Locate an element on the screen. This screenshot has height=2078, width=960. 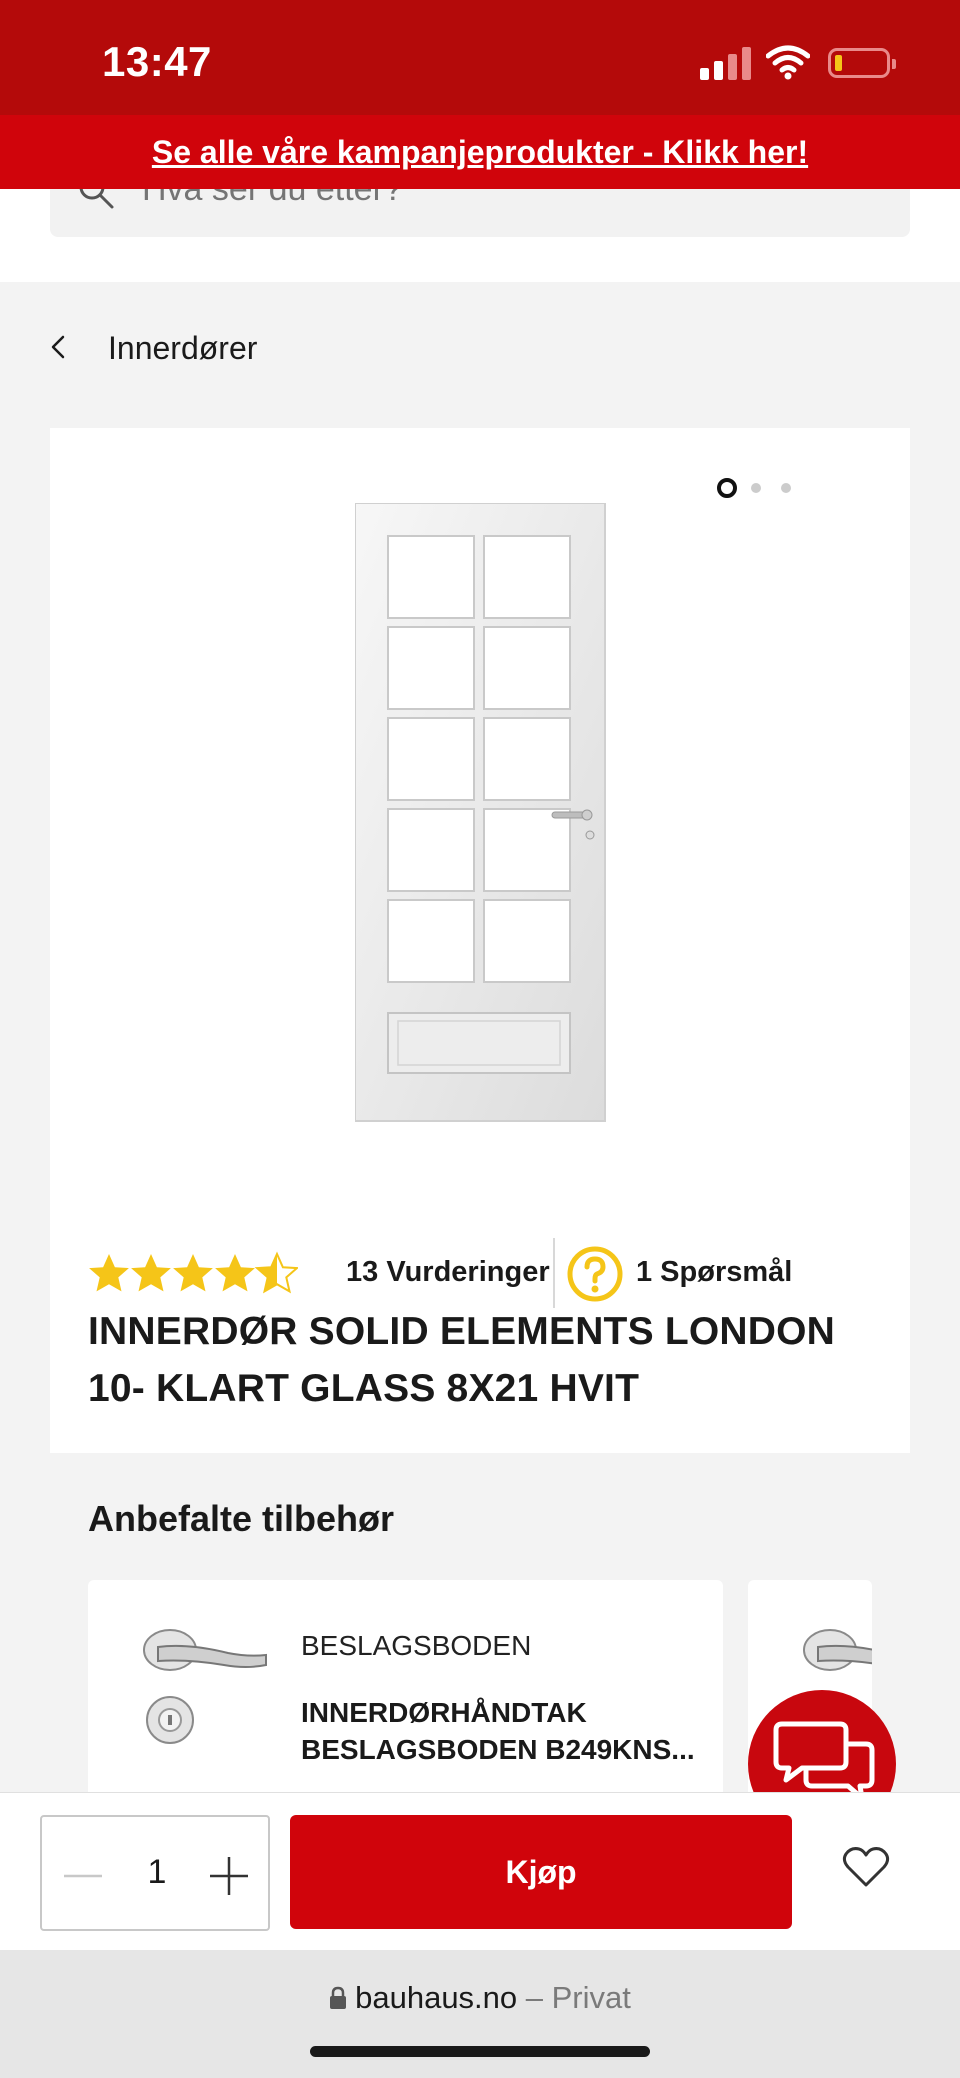
rating-stars is located at coordinates (193, 1273).